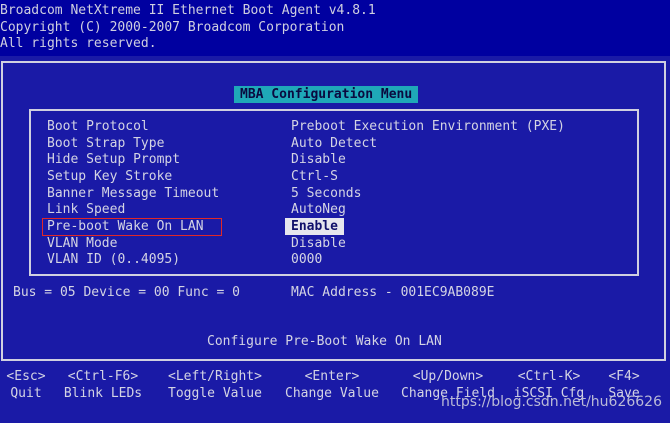 This screenshot has width=670, height=423. What do you see at coordinates (332, 376) in the screenshot?
I see `key-enter: <Enter>` at bounding box center [332, 376].